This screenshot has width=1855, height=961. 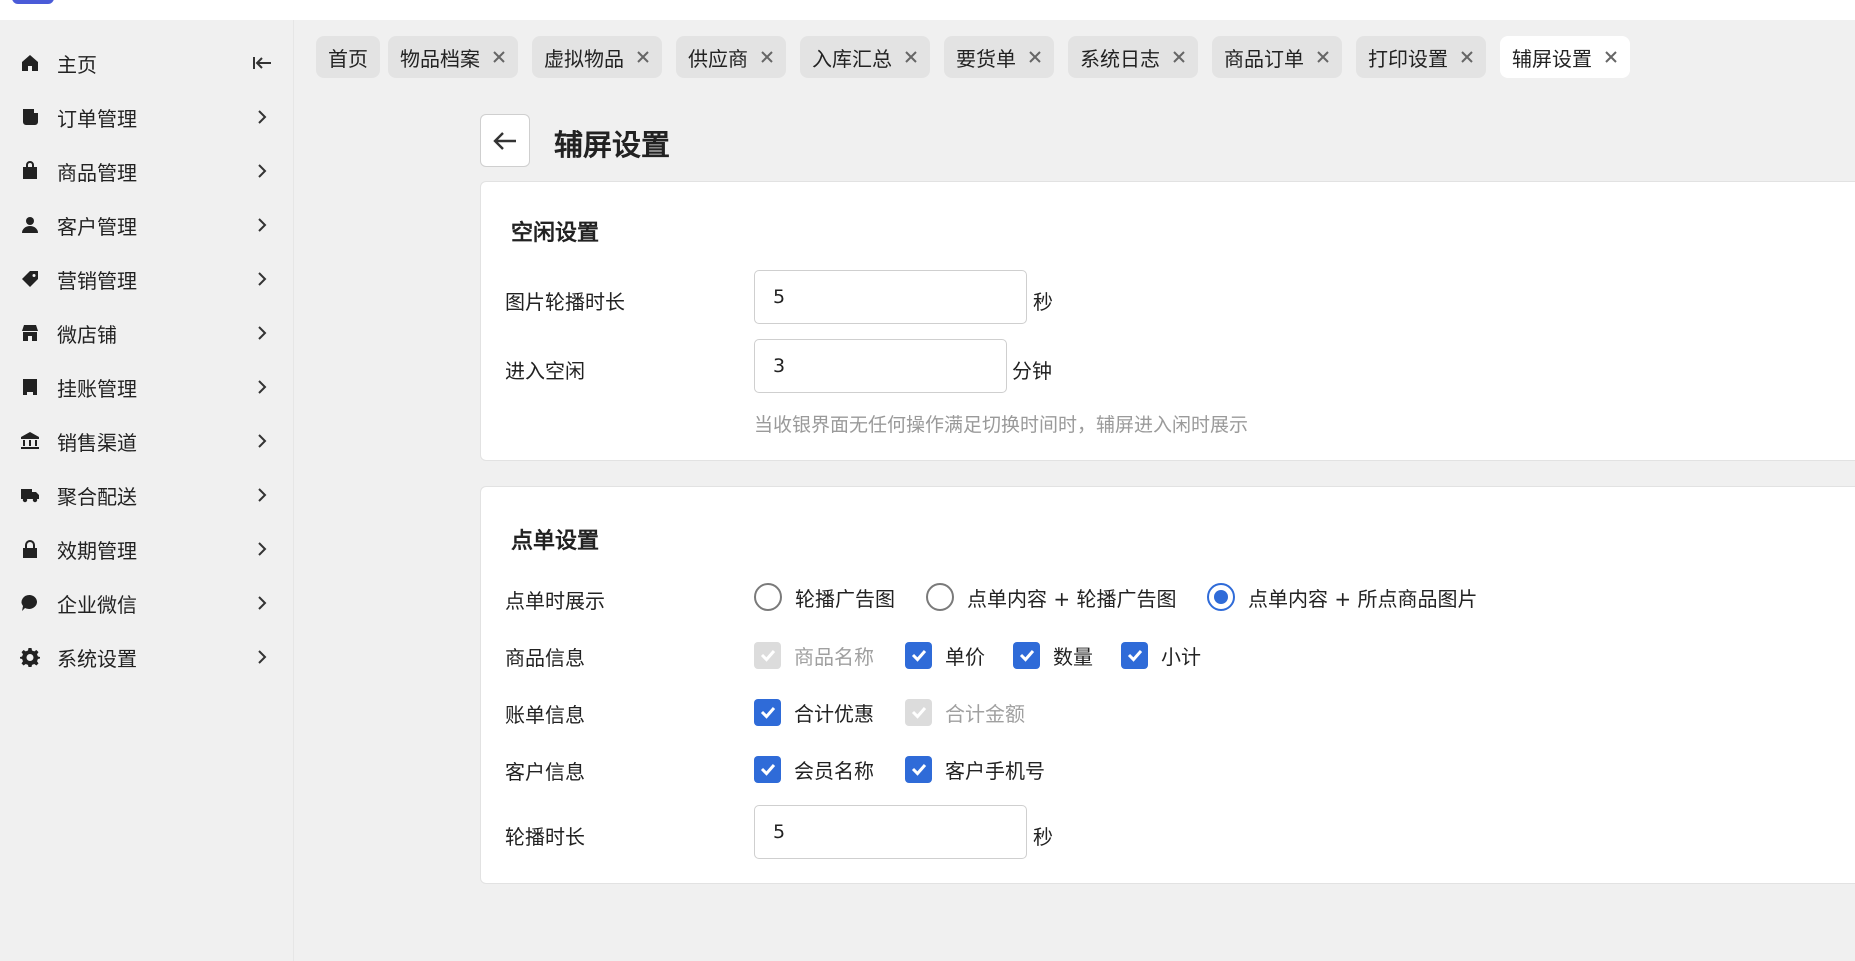 I want to click on tab-virtual-items: 虚拟物品, so click(x=597, y=57).